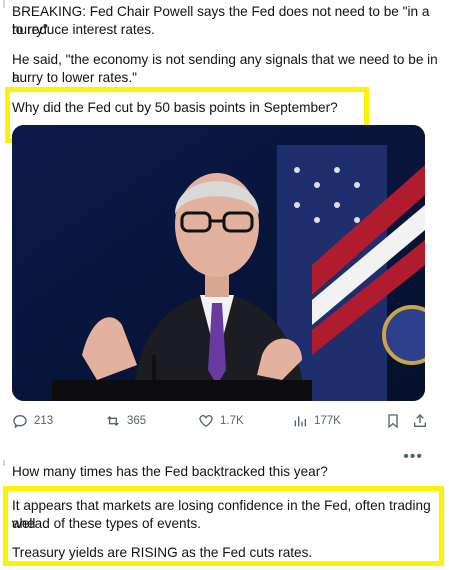 Image resolution: width=449 pixels, height=570 pixels. I want to click on reply-icon, so click(20, 421).